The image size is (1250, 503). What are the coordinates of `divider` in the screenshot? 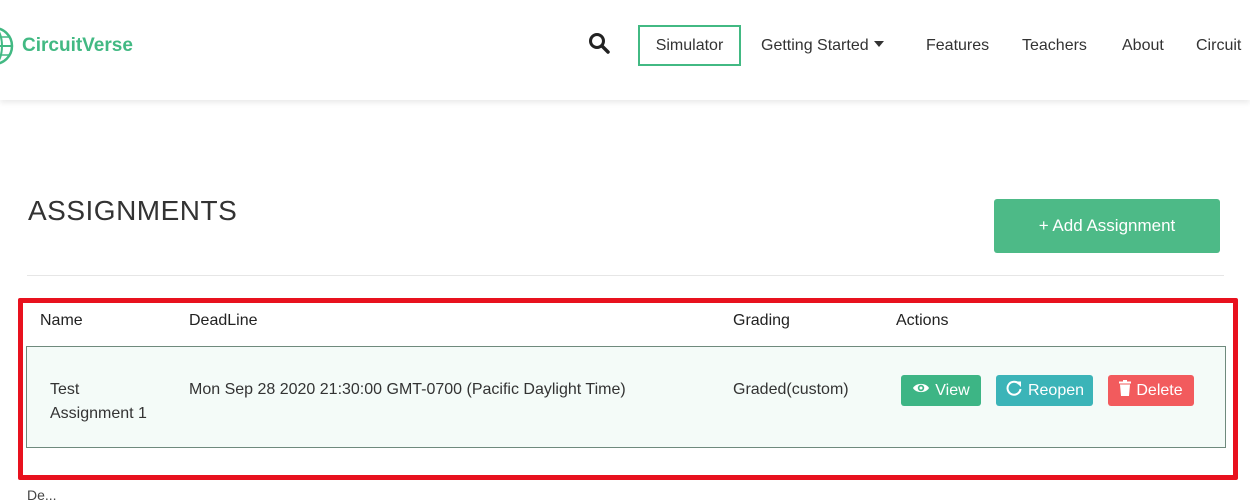 It's located at (625, 275).